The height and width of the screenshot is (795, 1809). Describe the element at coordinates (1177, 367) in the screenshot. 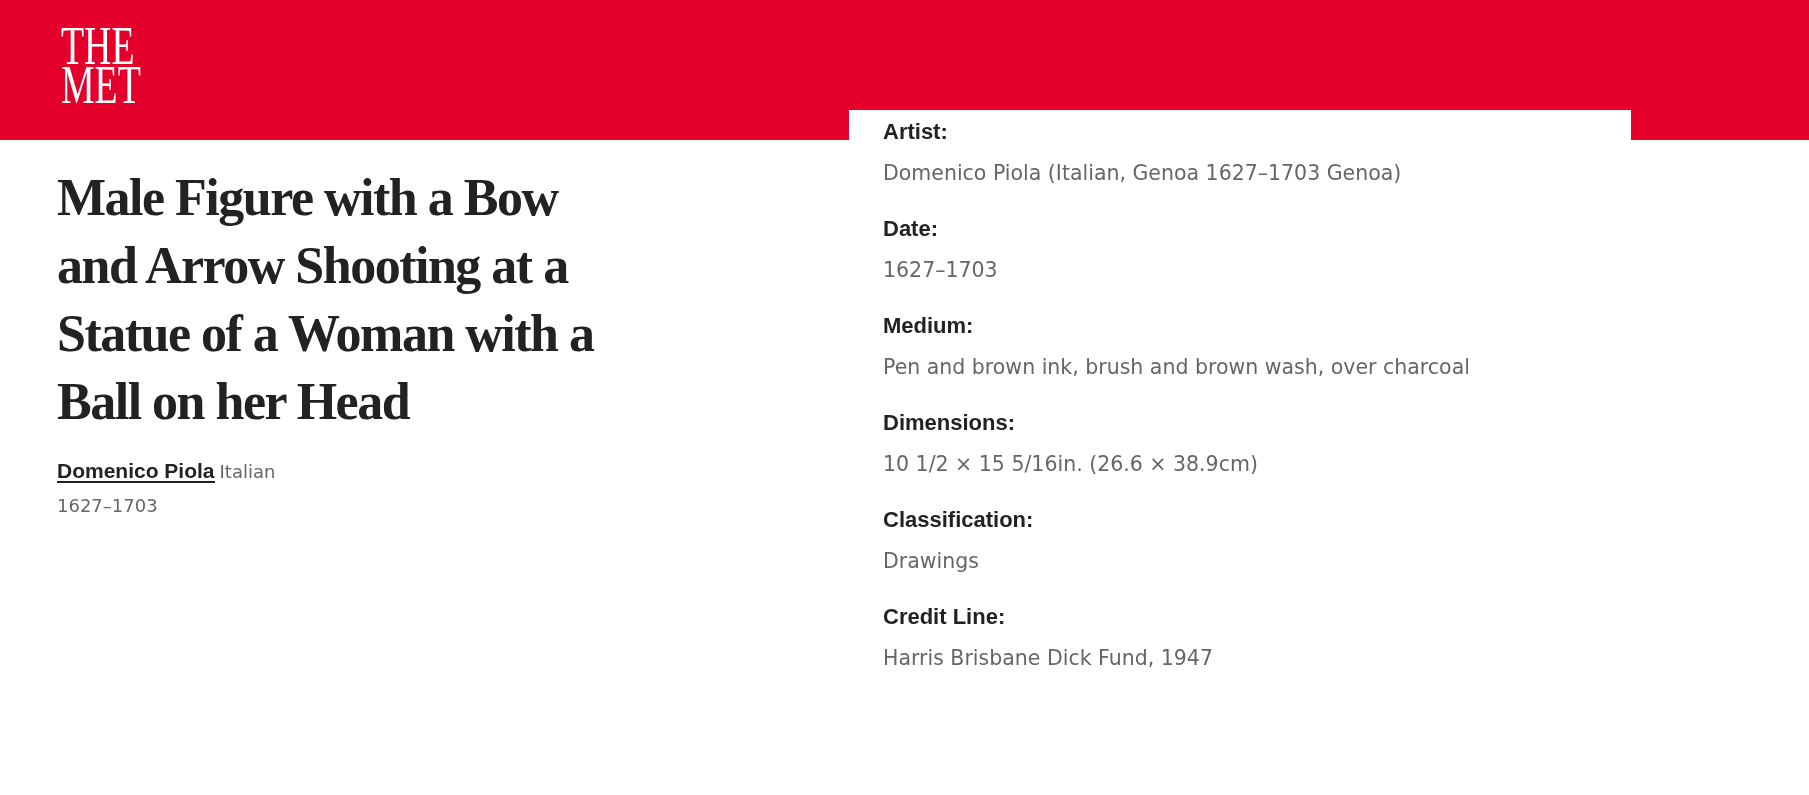

I see `field-value: Pen and brown ink, brush and brown wash, over charcoal` at that location.